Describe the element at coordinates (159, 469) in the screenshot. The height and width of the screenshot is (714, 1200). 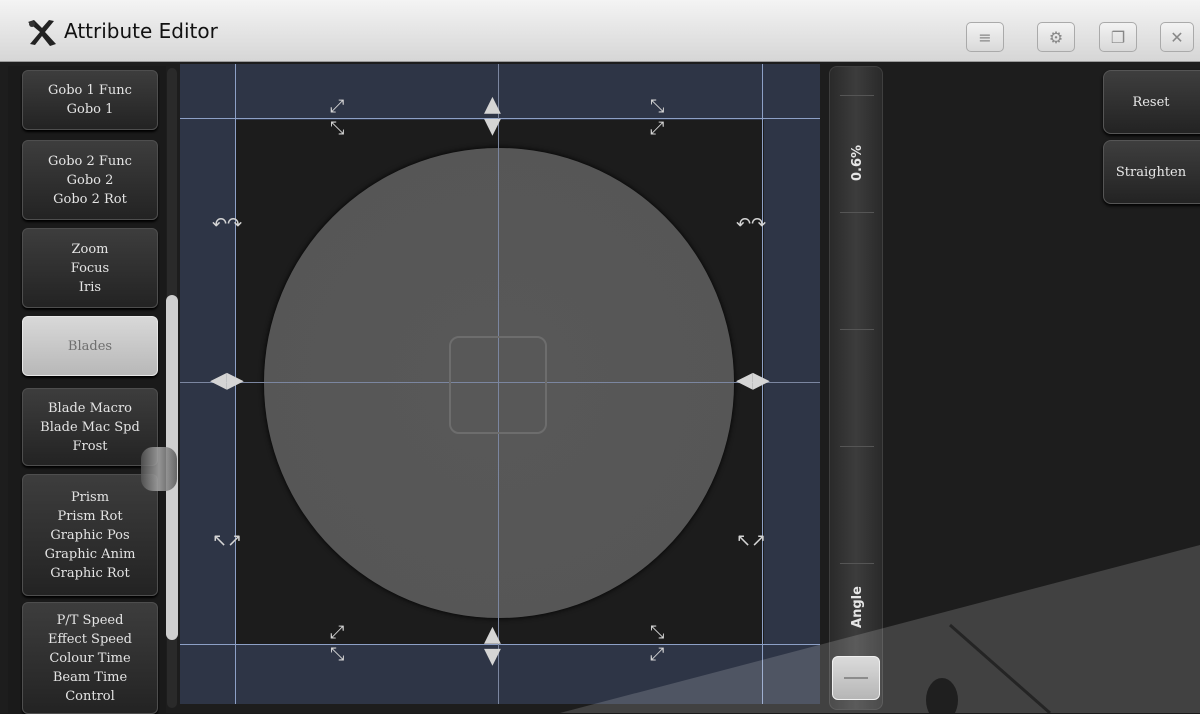
I see `sidebar-drag-handle` at that location.